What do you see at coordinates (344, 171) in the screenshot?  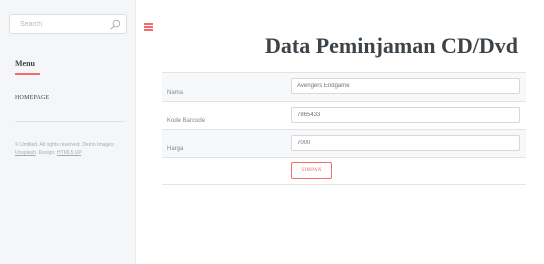 I see `form-row-submit: SIMPAN` at bounding box center [344, 171].